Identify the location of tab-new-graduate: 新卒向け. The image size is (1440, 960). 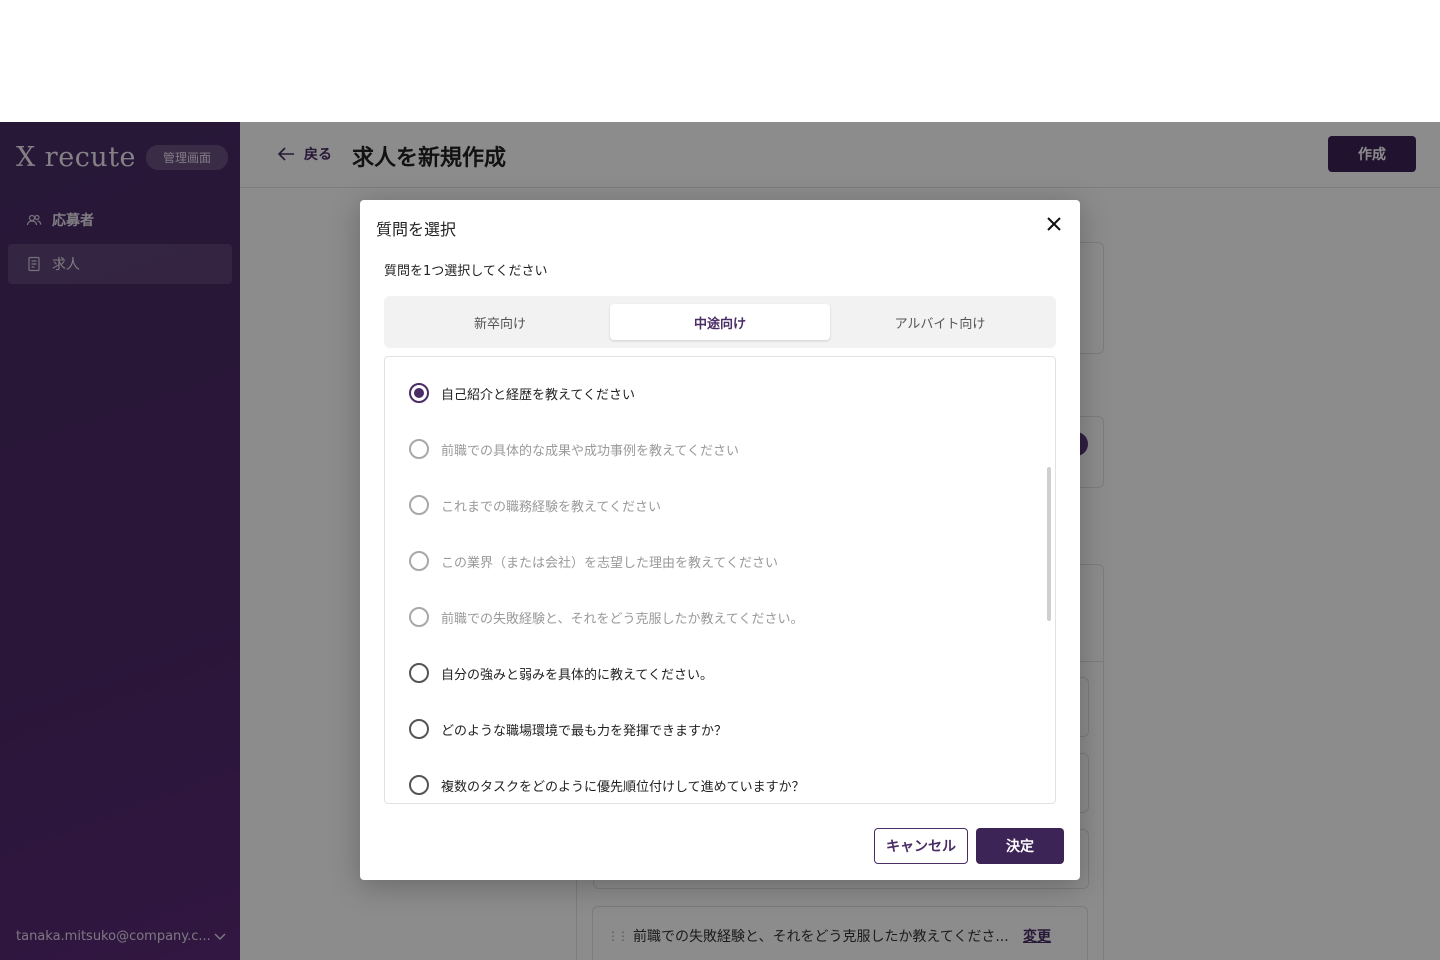
(500, 322).